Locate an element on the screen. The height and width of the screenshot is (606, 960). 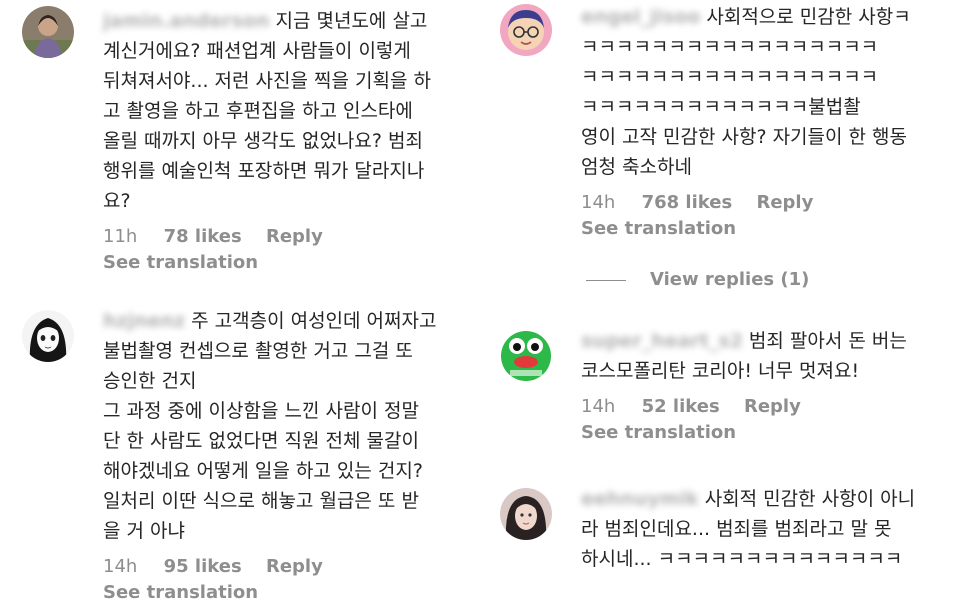
comment-meta: 14h 95 likes Reply is located at coordinates (285, 567).